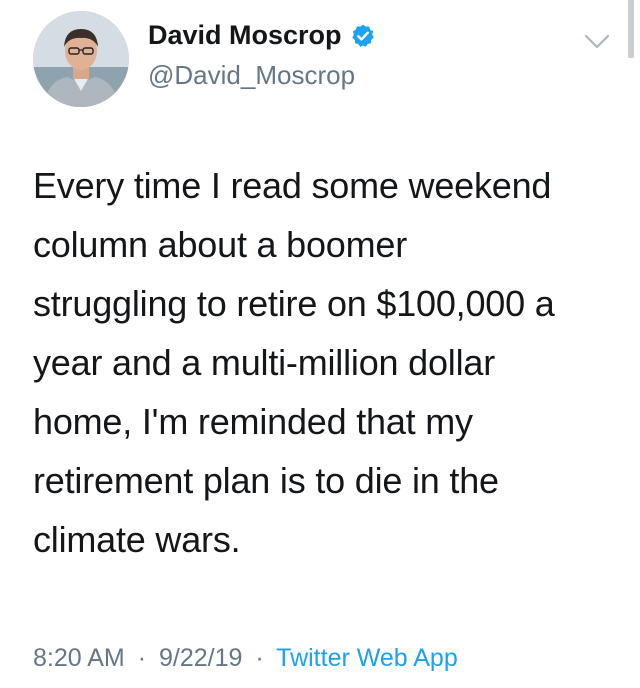 The width and height of the screenshot is (640, 688). I want to click on tweet-time: 8:20 AM, so click(79, 658).